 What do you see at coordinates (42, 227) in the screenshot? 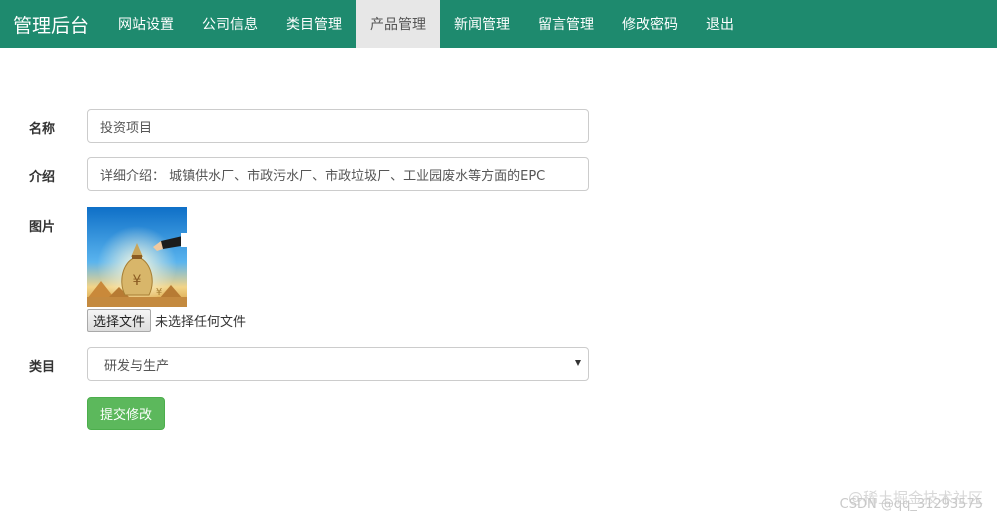
I see `picture-label: 图片` at bounding box center [42, 227].